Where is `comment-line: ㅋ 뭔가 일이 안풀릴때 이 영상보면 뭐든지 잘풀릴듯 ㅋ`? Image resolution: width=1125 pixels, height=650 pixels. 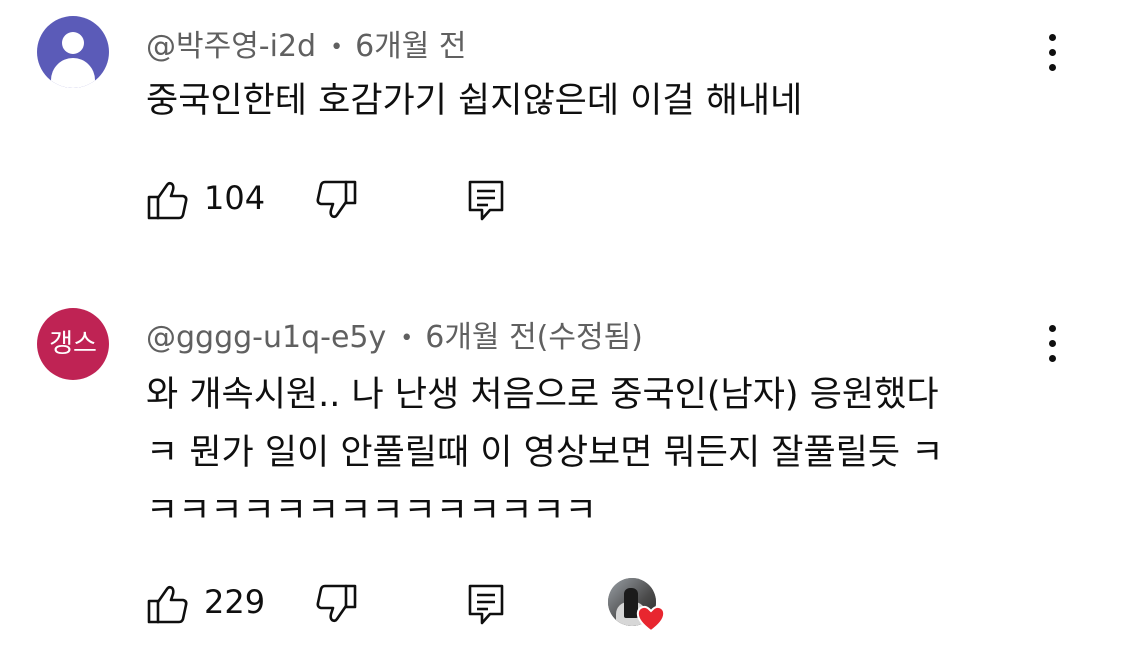
comment-line: ㅋ 뭔가 일이 안풀릴때 이 영상보면 뭐든지 잘풀릴듯 ㅋ is located at coordinates (545, 453).